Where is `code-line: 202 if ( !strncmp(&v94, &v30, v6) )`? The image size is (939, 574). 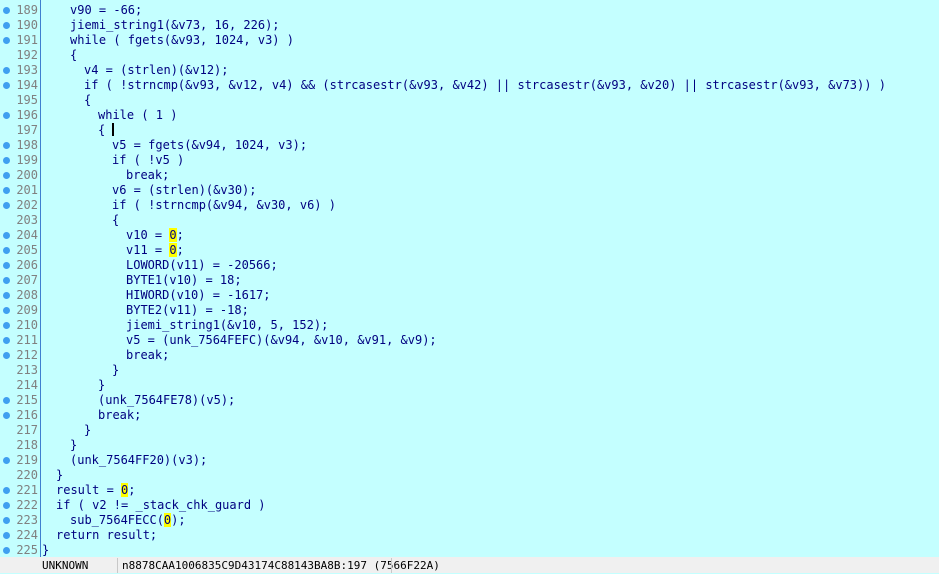
code-line: 202 if ( !strncmp(&v94, &v30, v6) ) is located at coordinates (469, 205).